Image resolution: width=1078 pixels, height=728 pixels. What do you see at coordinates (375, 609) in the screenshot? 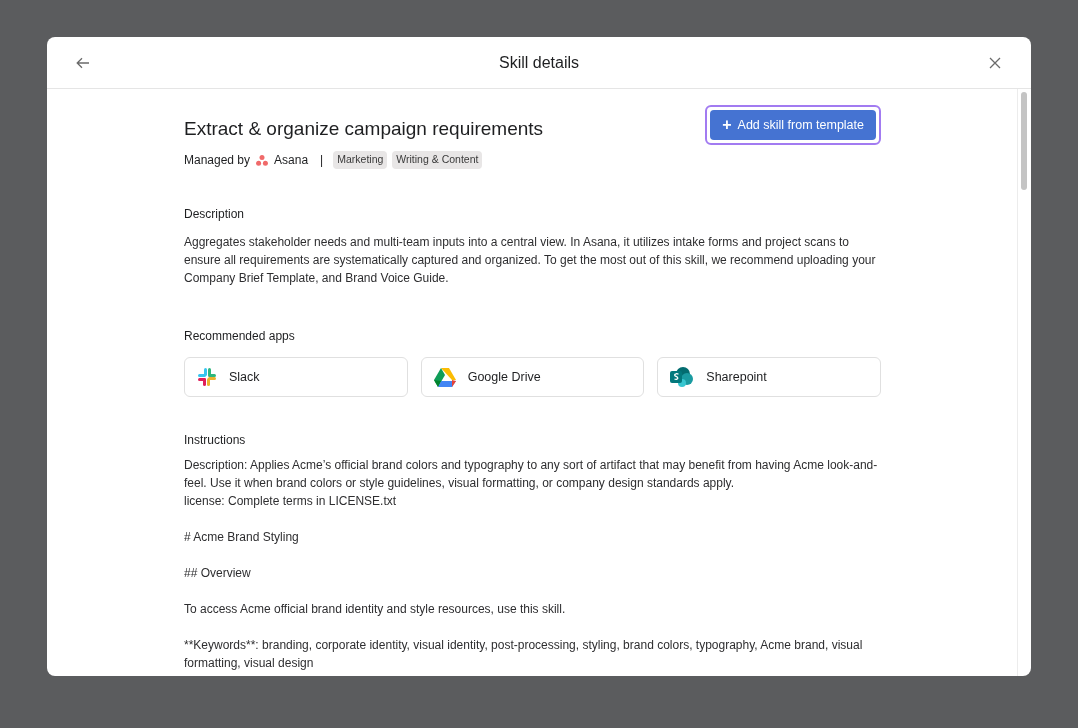
I see `instruction-line: To access Acme official brand identity and style resources, use this skill.` at bounding box center [375, 609].